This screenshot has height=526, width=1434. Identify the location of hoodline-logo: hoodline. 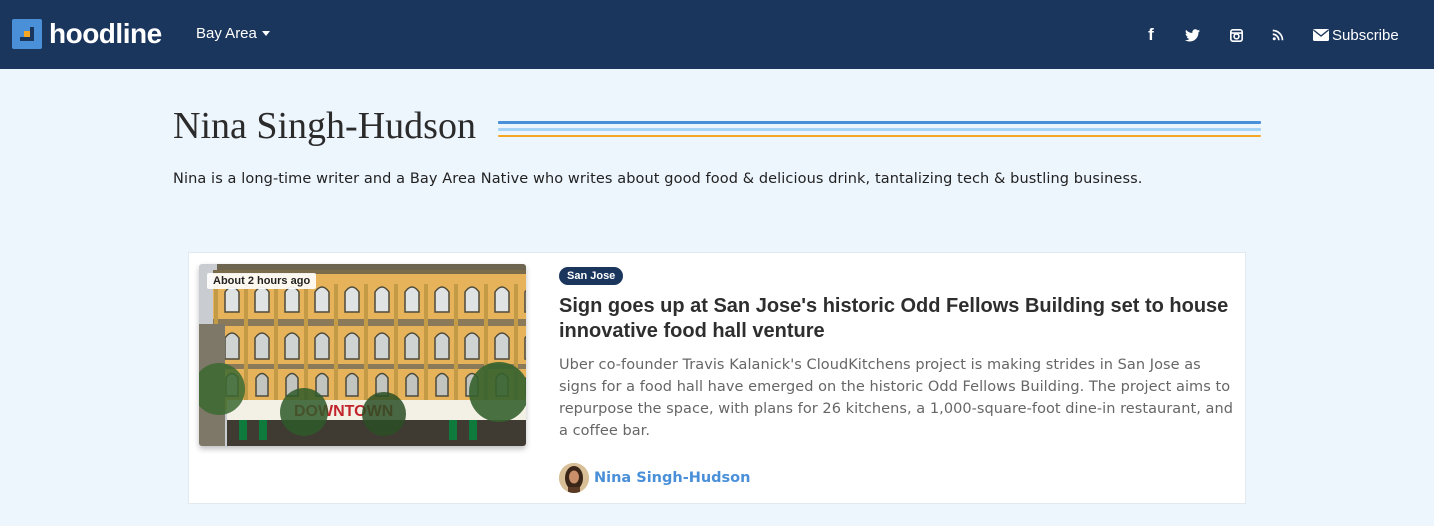
(87, 34).